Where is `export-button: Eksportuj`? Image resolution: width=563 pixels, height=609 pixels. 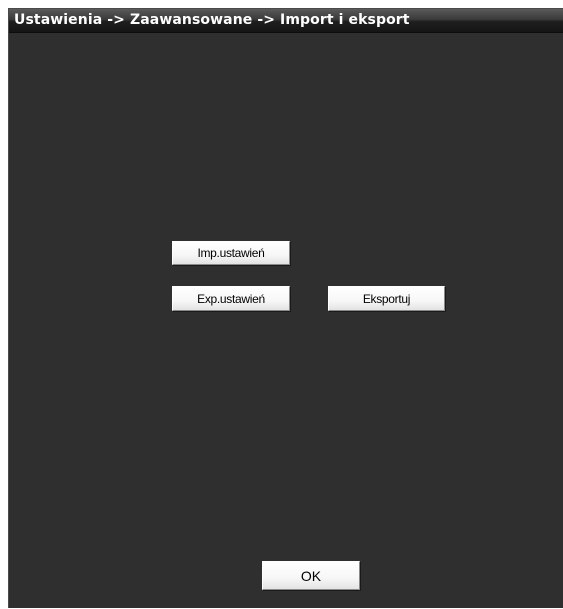 export-button: Eksportuj is located at coordinates (386, 298).